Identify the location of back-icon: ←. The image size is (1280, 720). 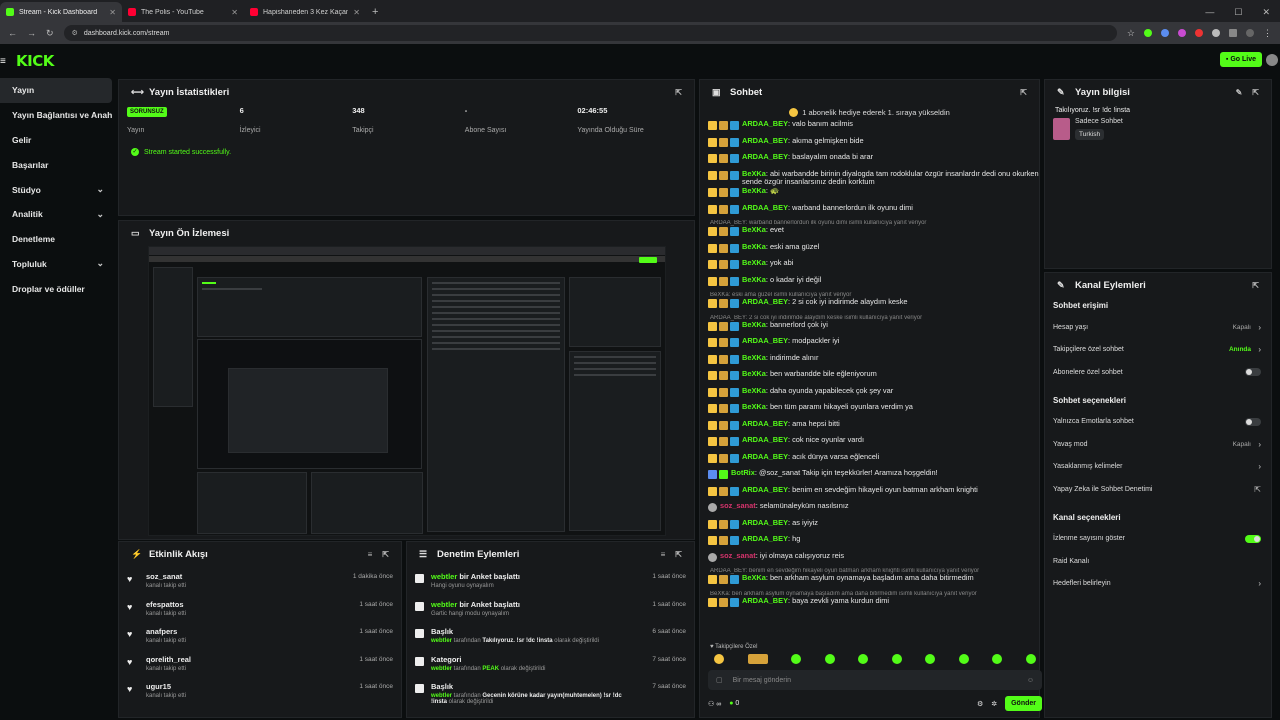
(12, 33).